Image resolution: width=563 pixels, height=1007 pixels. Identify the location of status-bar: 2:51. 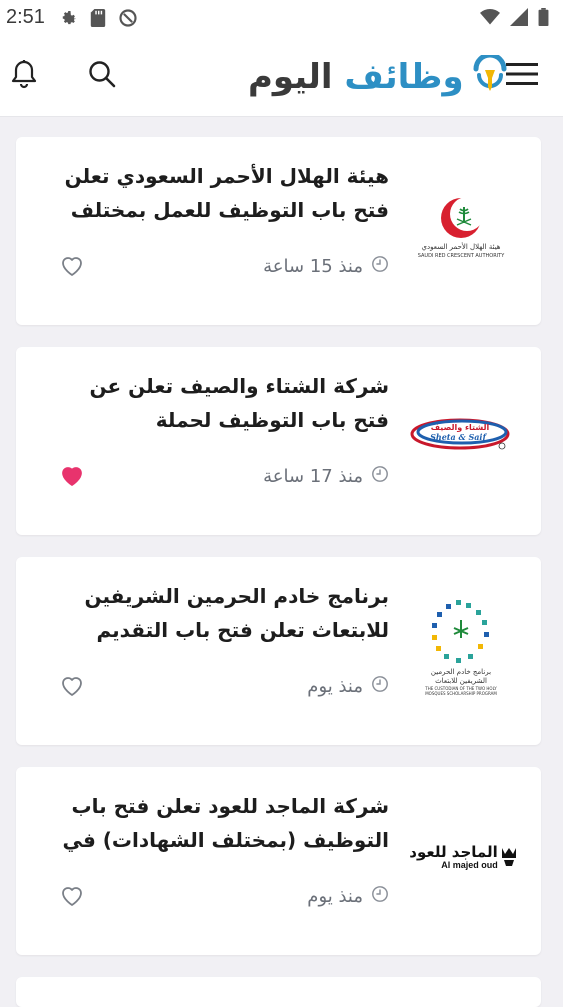
(281, 18).